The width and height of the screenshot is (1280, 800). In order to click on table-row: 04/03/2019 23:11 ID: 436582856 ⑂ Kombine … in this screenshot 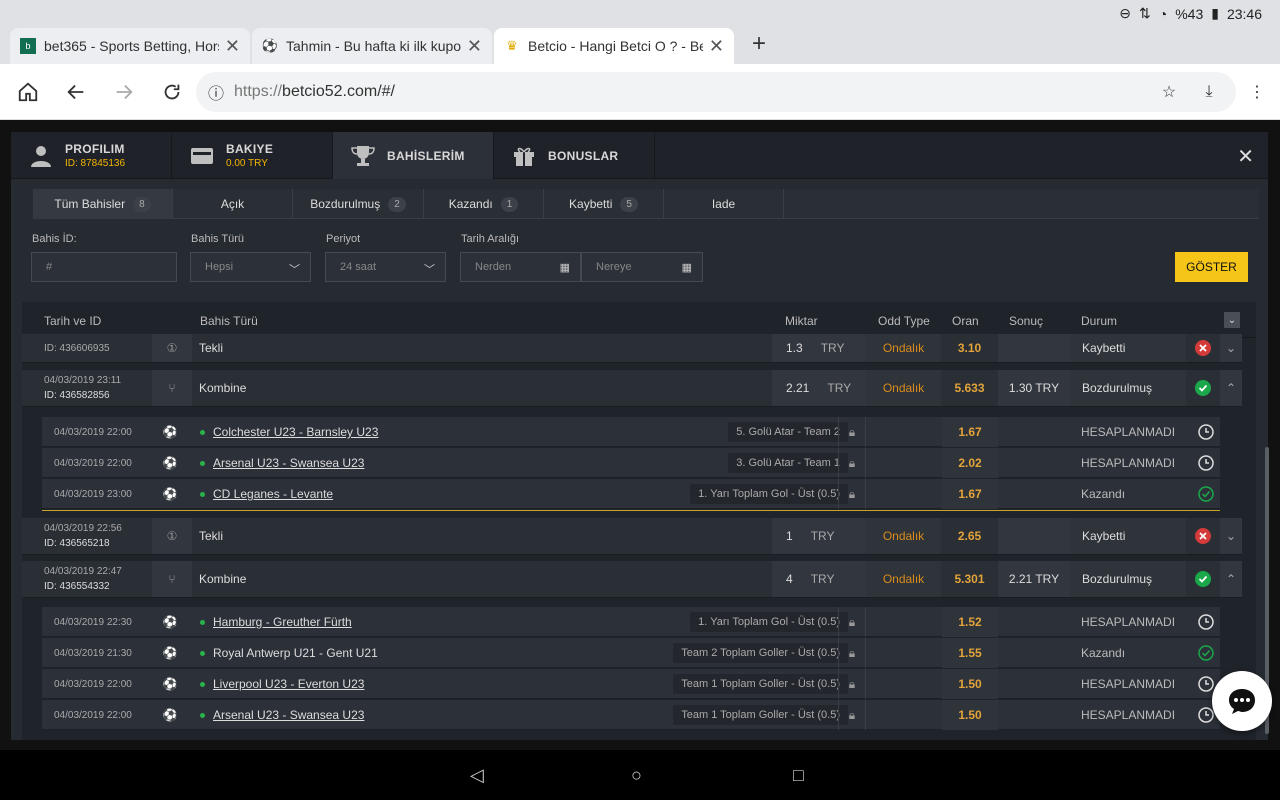, I will do `click(632, 388)`.